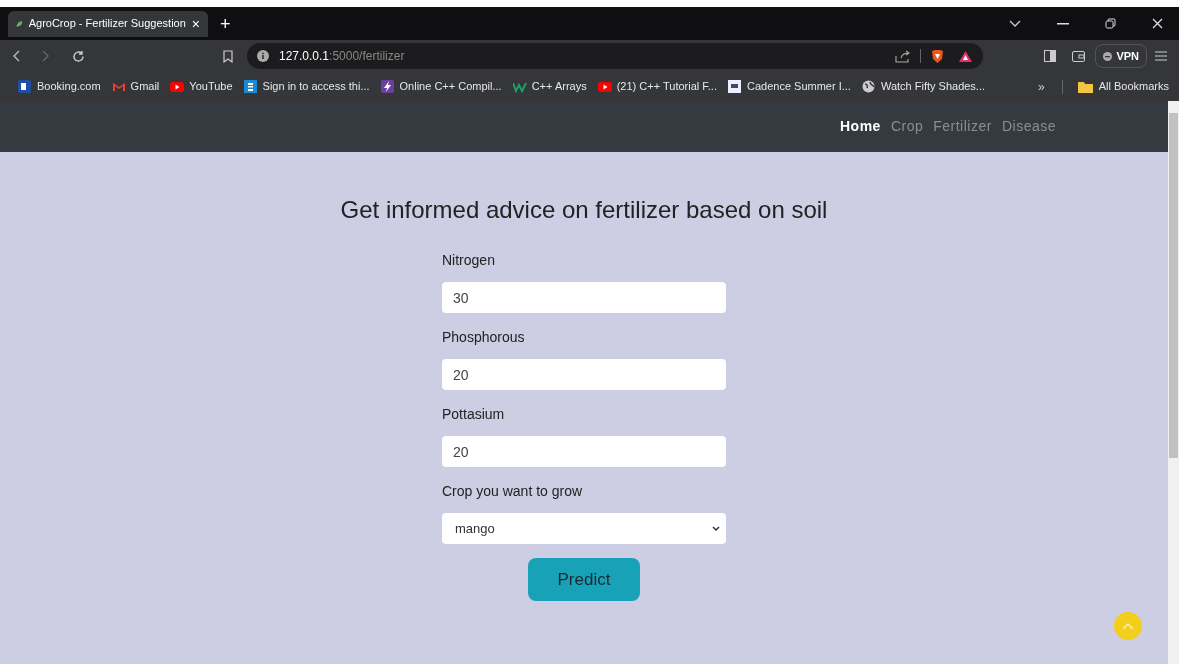 The height and width of the screenshot is (664, 1179). I want to click on predict-button: Predict, so click(584, 579).